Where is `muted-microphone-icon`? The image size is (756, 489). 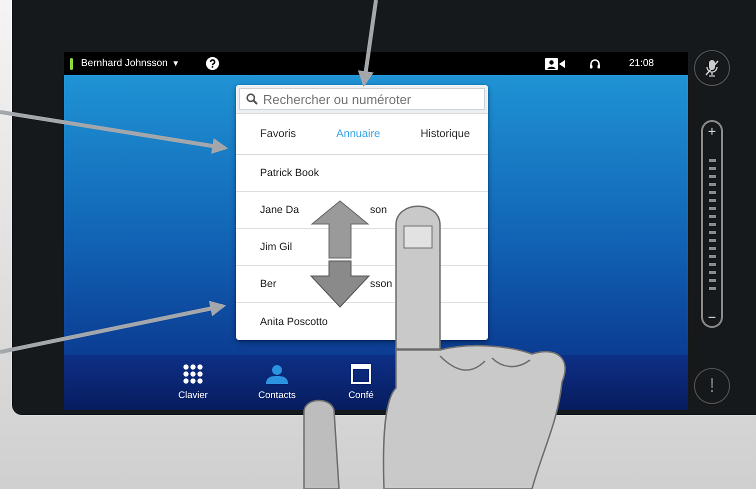 muted-microphone-icon is located at coordinates (712, 68).